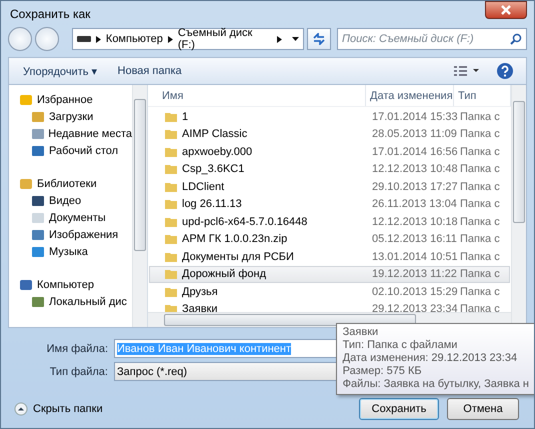 The image size is (535, 429). What do you see at coordinates (435, 384) in the screenshot?
I see `tooltip-line: Файлы: Заявка на бутылку, Заявка н` at bounding box center [435, 384].